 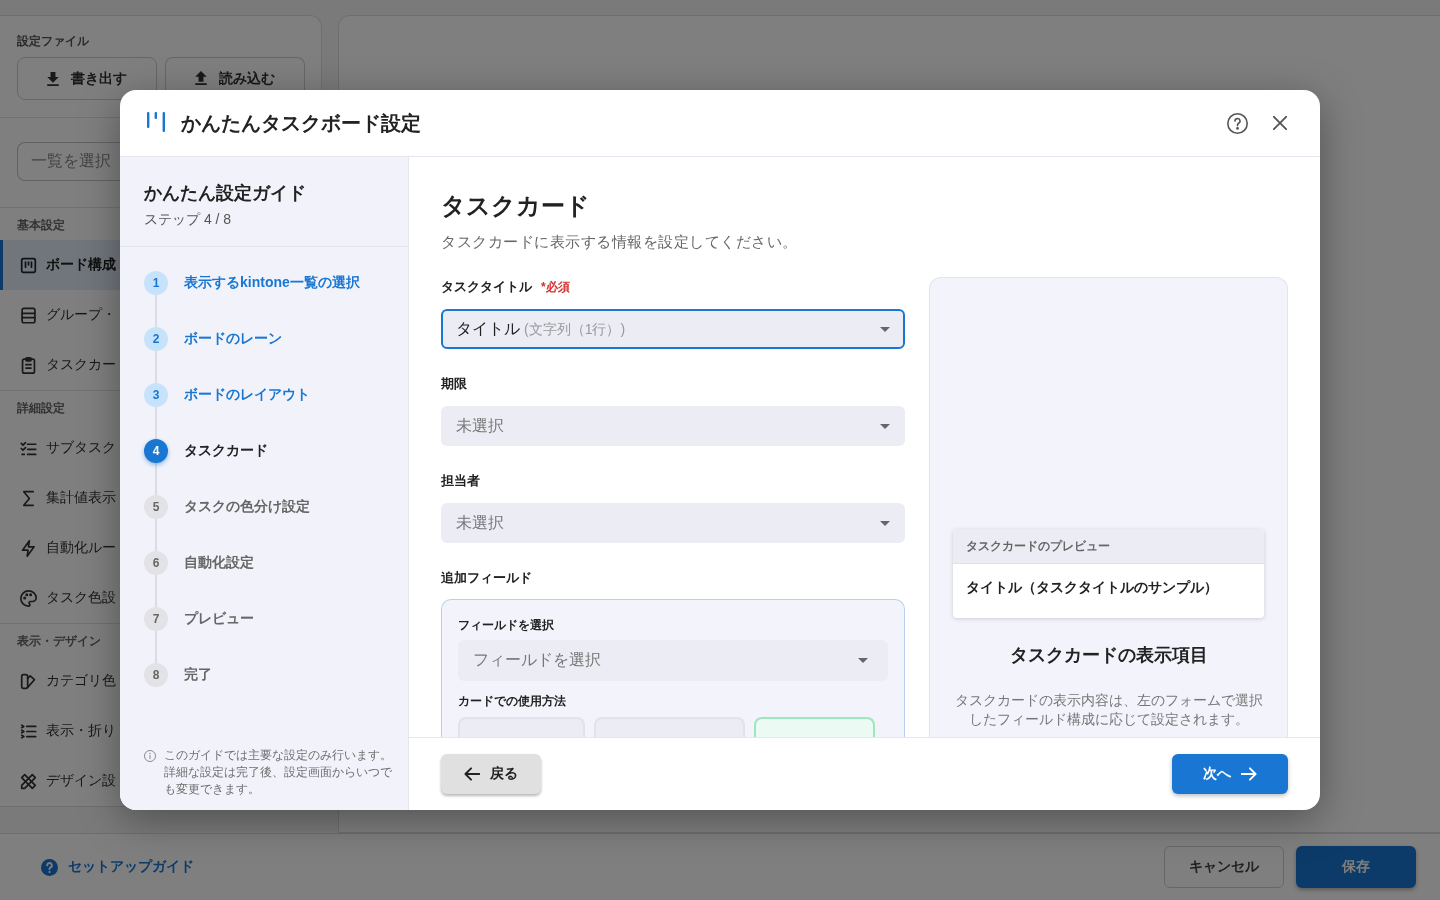 I want to click on close-icon, so click(x=1280, y=123).